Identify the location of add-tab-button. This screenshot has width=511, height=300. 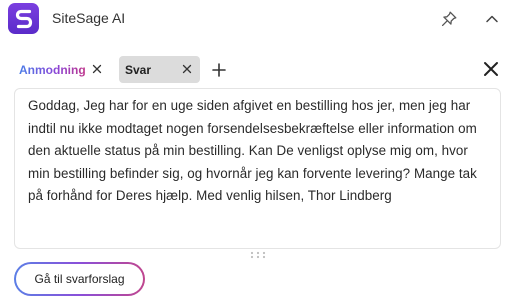
(219, 70).